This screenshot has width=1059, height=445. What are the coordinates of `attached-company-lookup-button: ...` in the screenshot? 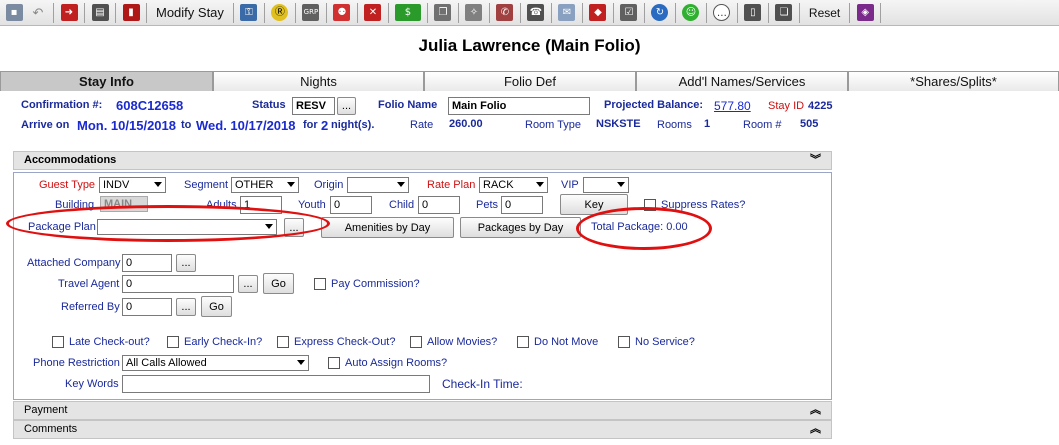 It's located at (186, 263).